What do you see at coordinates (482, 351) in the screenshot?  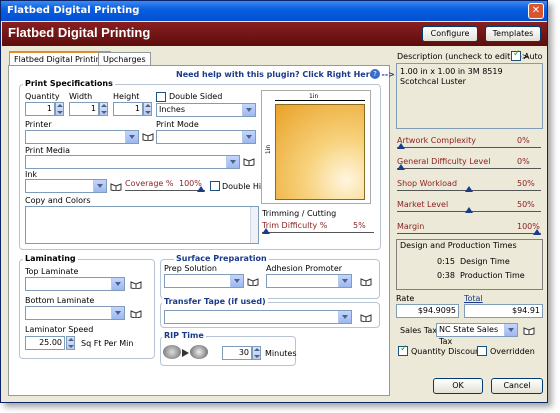 I see `overridden-checkbox` at bounding box center [482, 351].